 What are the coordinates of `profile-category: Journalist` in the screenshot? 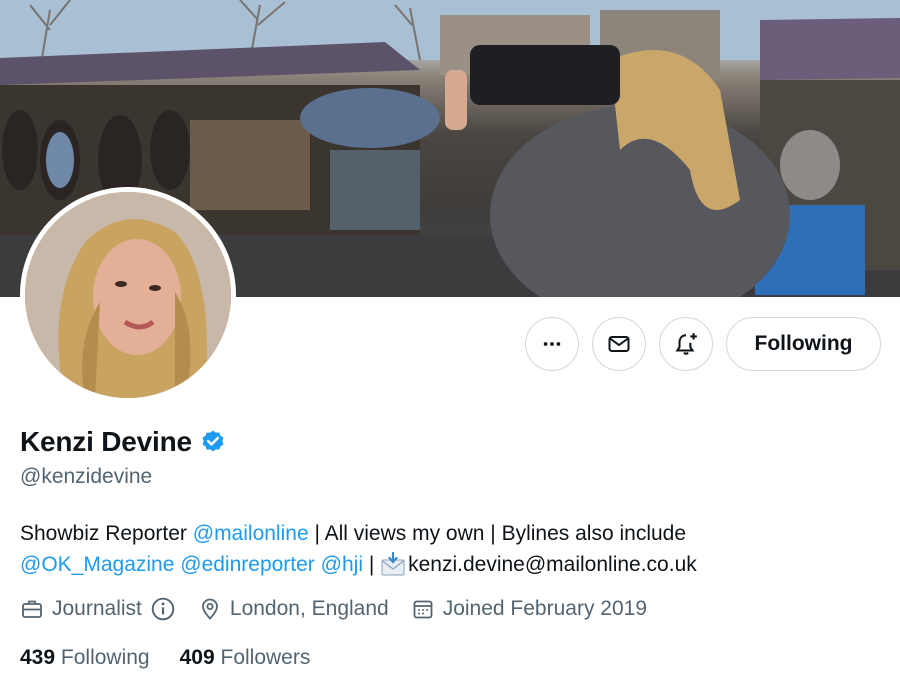 It's located at (98, 609).